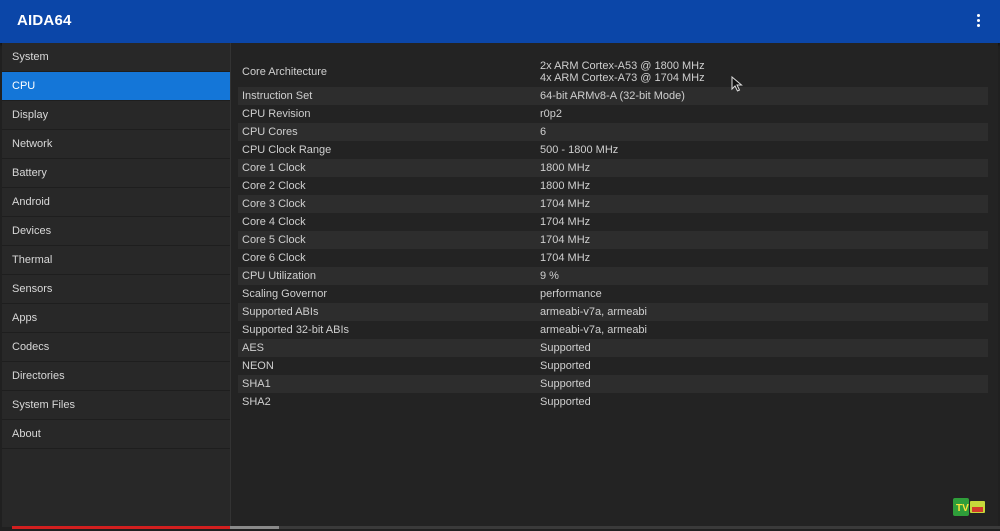 Image resolution: width=1000 pixels, height=531 pixels. Describe the element at coordinates (296, 330) in the screenshot. I see `info-key: Supported 32-bit ABIs` at that location.